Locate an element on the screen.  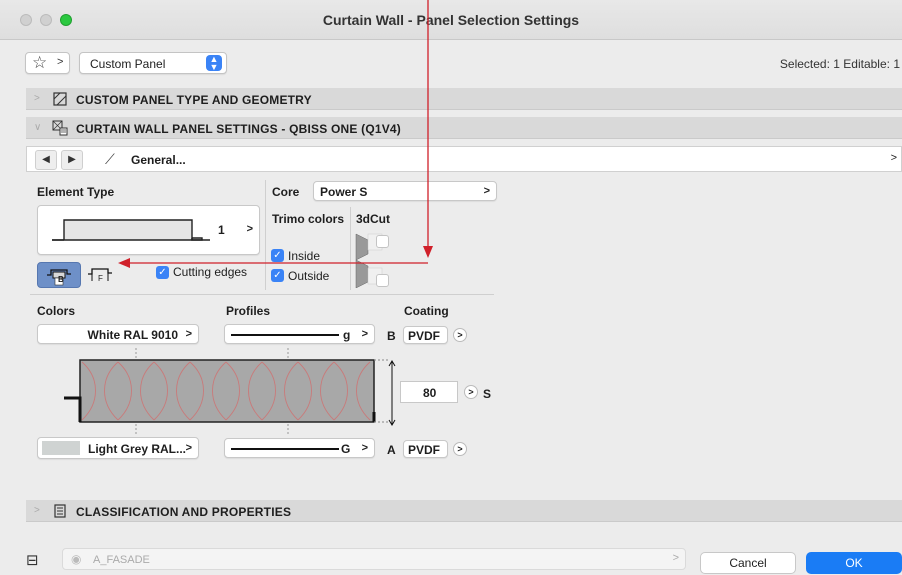
dialog-footer: ⊟ ◉ A_FASADE > Cancel OK is located at coordinates (451, 560).